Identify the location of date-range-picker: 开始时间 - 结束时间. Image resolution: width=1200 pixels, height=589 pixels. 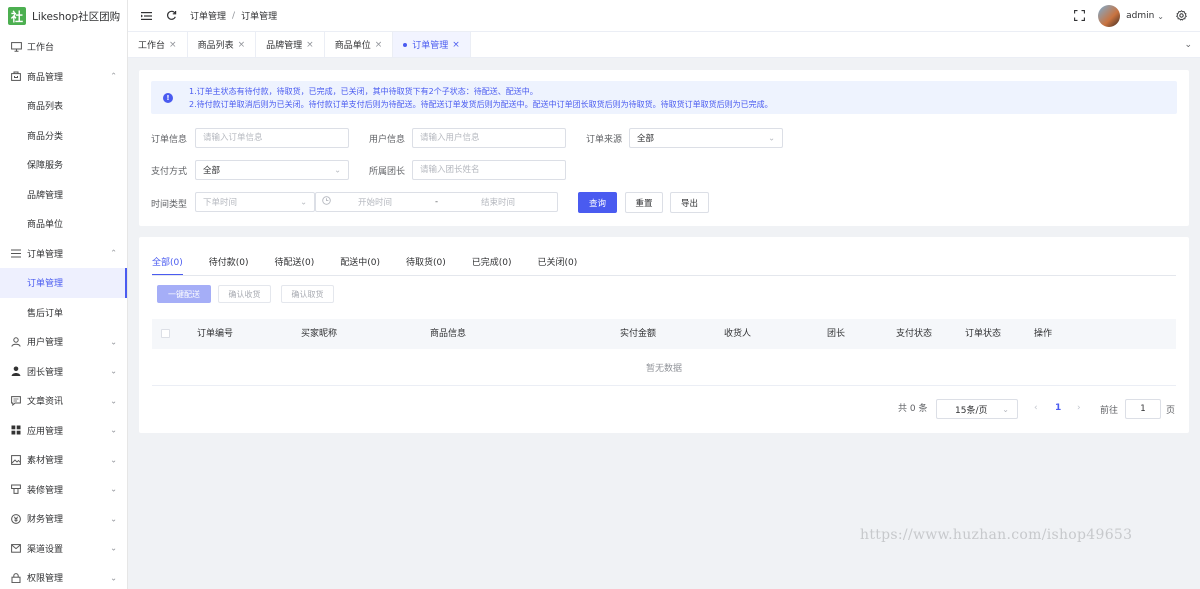
(436, 202).